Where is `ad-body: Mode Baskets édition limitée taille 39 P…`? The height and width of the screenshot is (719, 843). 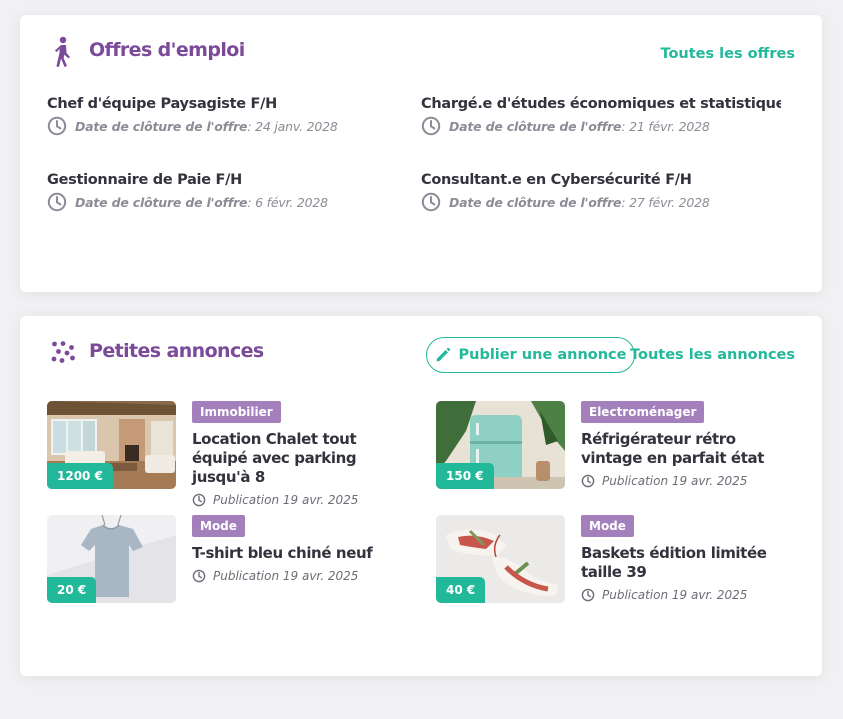 ad-body: Mode Baskets édition limitée taille 39 P… is located at coordinates (688, 558).